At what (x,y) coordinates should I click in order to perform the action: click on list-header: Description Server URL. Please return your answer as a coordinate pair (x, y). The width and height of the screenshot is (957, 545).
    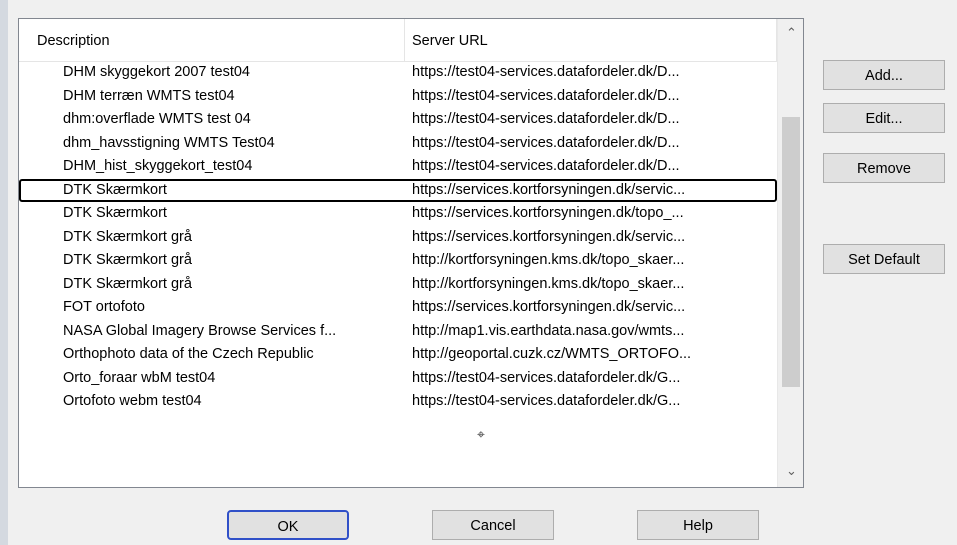
    Looking at the image, I should click on (398, 40).